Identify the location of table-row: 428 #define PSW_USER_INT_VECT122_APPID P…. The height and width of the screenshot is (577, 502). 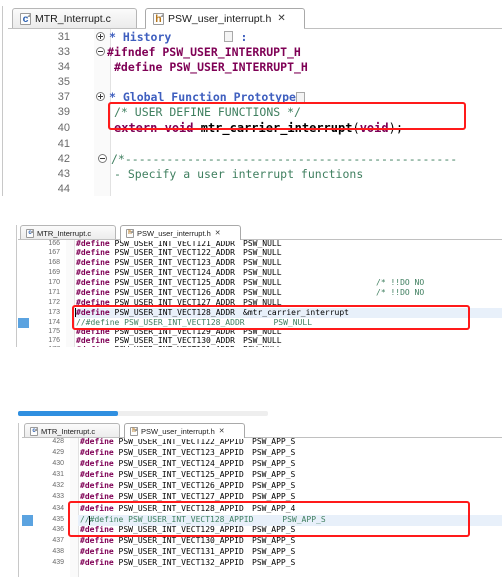
(262, 443).